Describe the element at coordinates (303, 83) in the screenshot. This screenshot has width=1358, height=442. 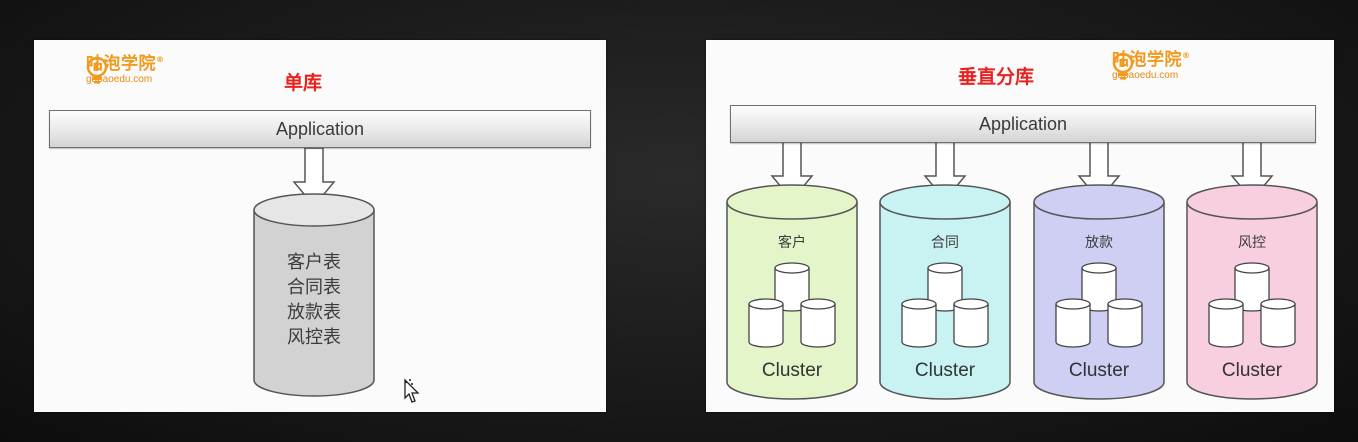
I see `slide-title: 单库` at that location.